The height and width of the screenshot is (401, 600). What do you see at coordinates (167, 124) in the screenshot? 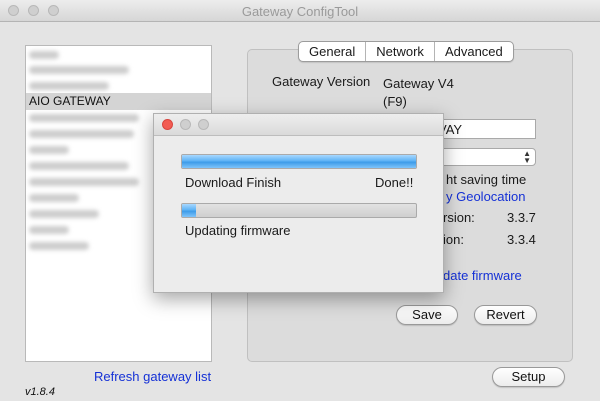
I see `dialog-close-icon` at bounding box center [167, 124].